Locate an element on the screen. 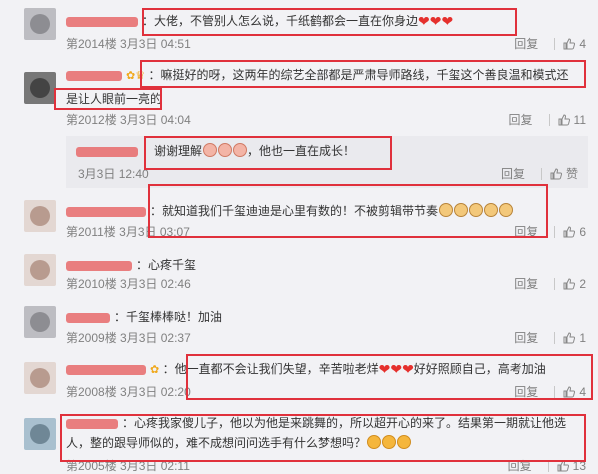  comment-meta: 第2009楼 3月3日 02:37 is located at coordinates (128, 338).